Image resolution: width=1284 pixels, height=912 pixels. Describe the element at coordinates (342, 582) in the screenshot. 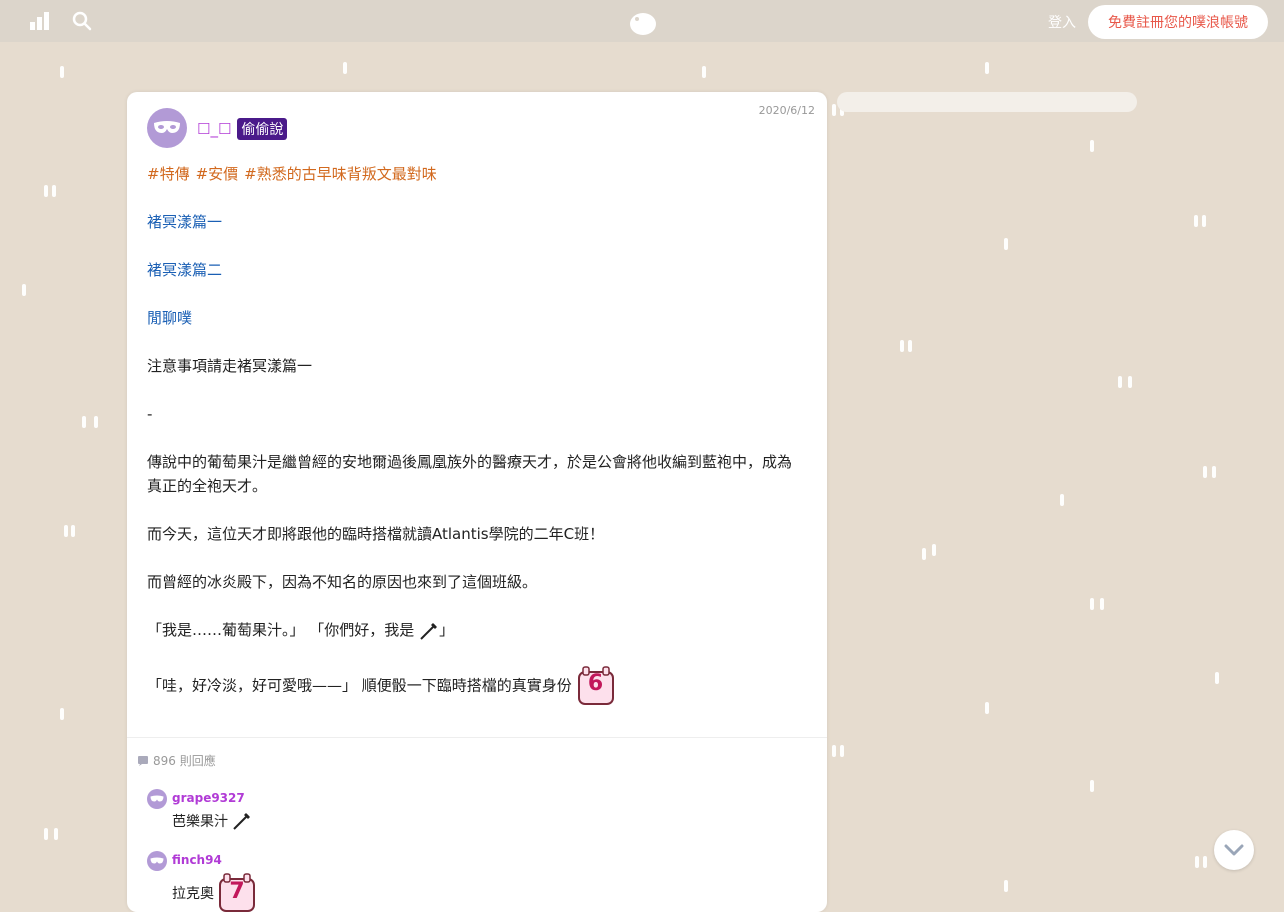

I see `story-text: 而曾經的冰炎殿下，因為不知名的原因也來到了這個班級。` at that location.